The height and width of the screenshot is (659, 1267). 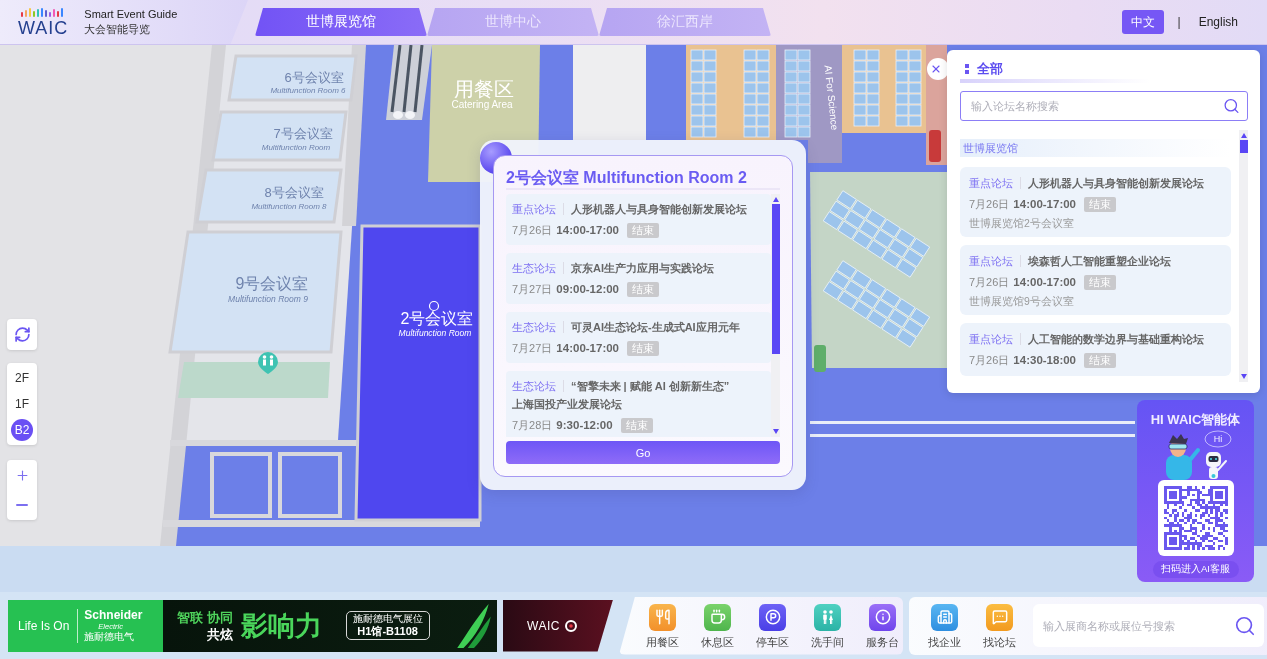 I want to click on scroll-down-icon, so click(x=1243, y=376).